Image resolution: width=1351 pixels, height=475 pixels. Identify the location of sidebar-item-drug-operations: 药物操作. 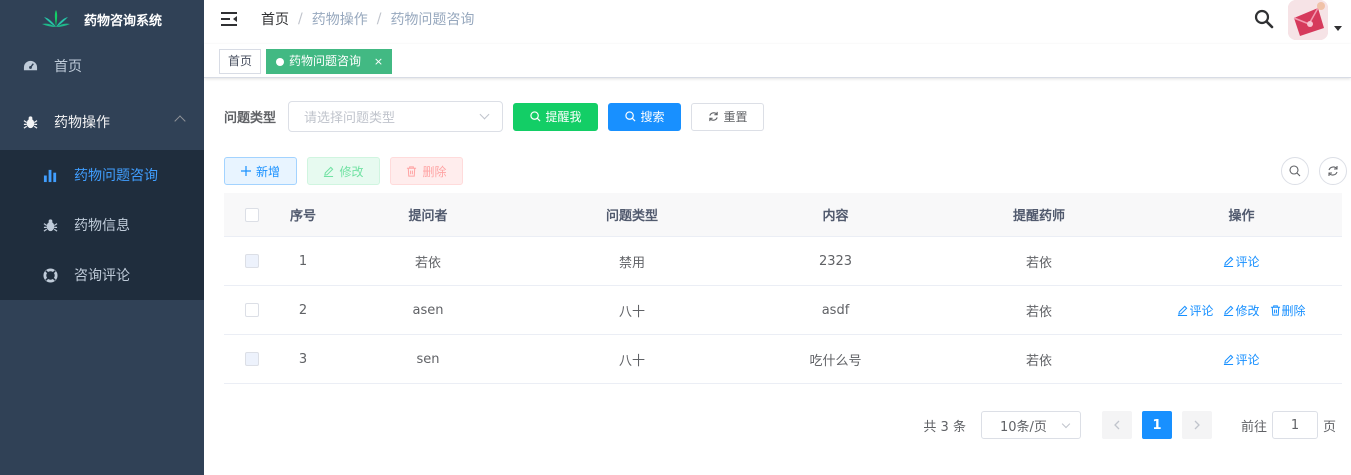
(102, 122).